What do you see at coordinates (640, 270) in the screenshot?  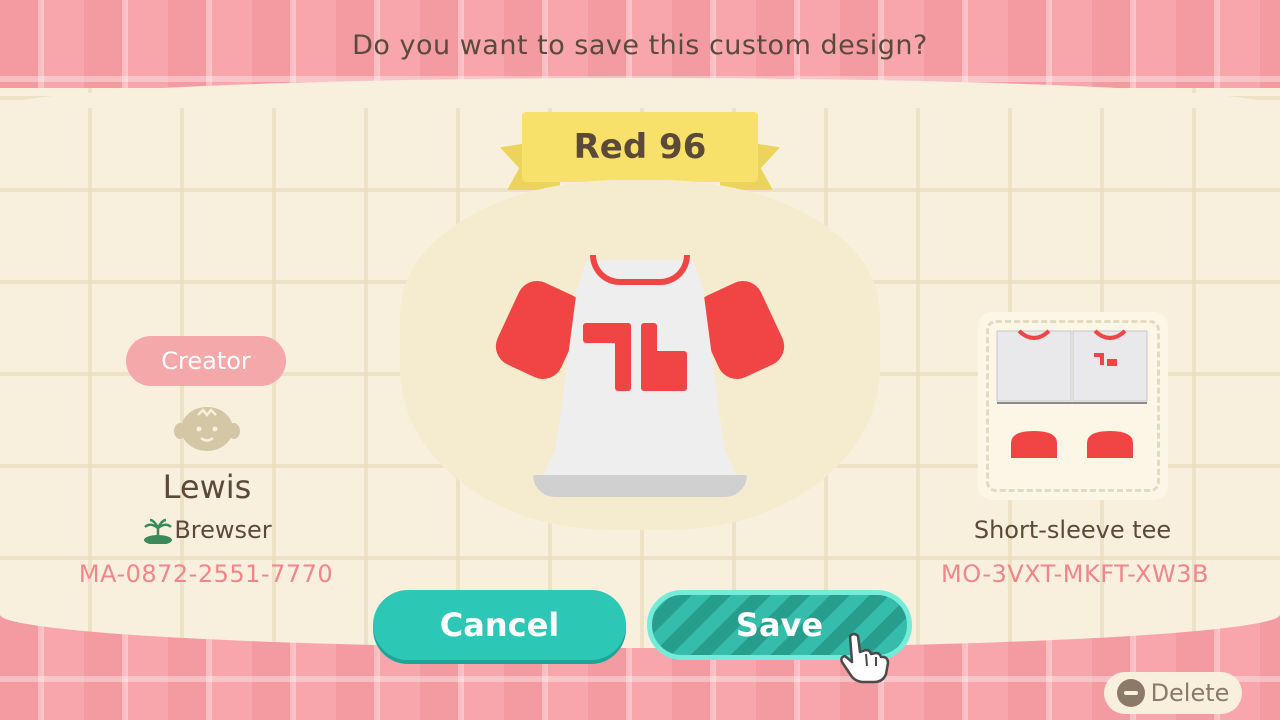 I see `shirt-collar` at bounding box center [640, 270].